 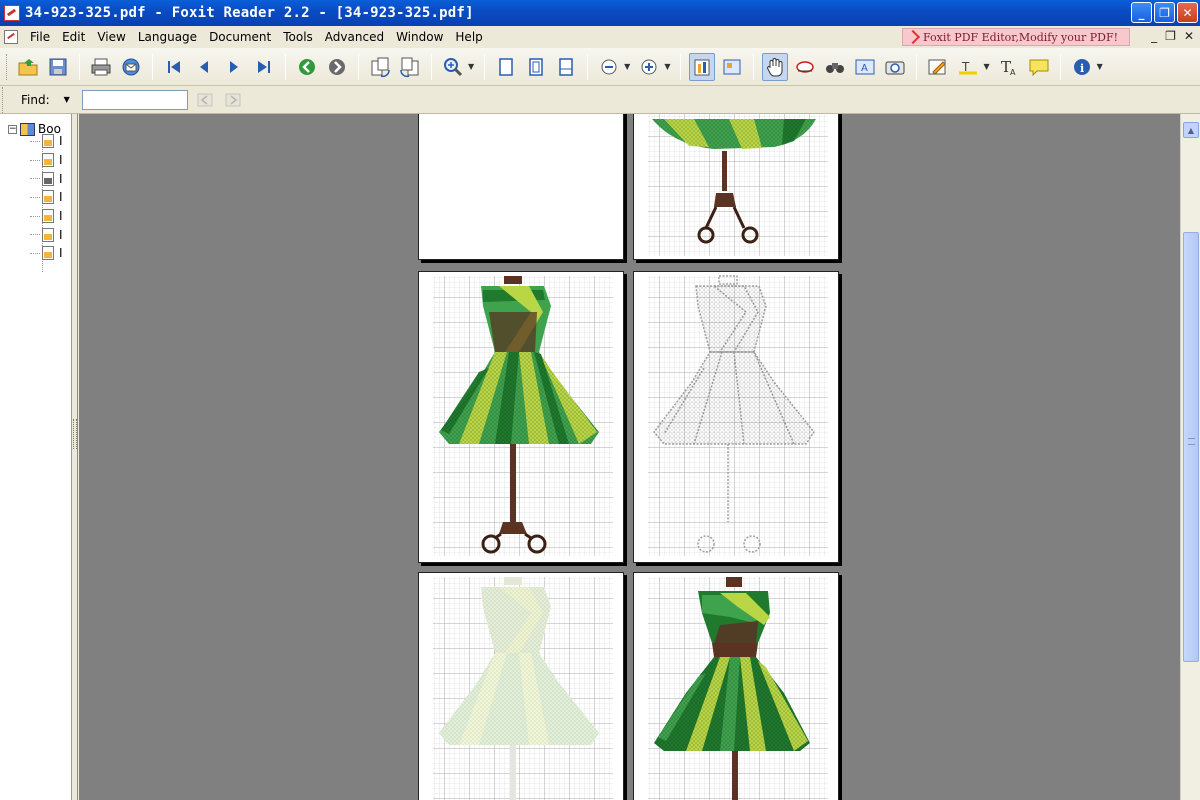 I want to click on select-text-icon, so click(x=805, y=67).